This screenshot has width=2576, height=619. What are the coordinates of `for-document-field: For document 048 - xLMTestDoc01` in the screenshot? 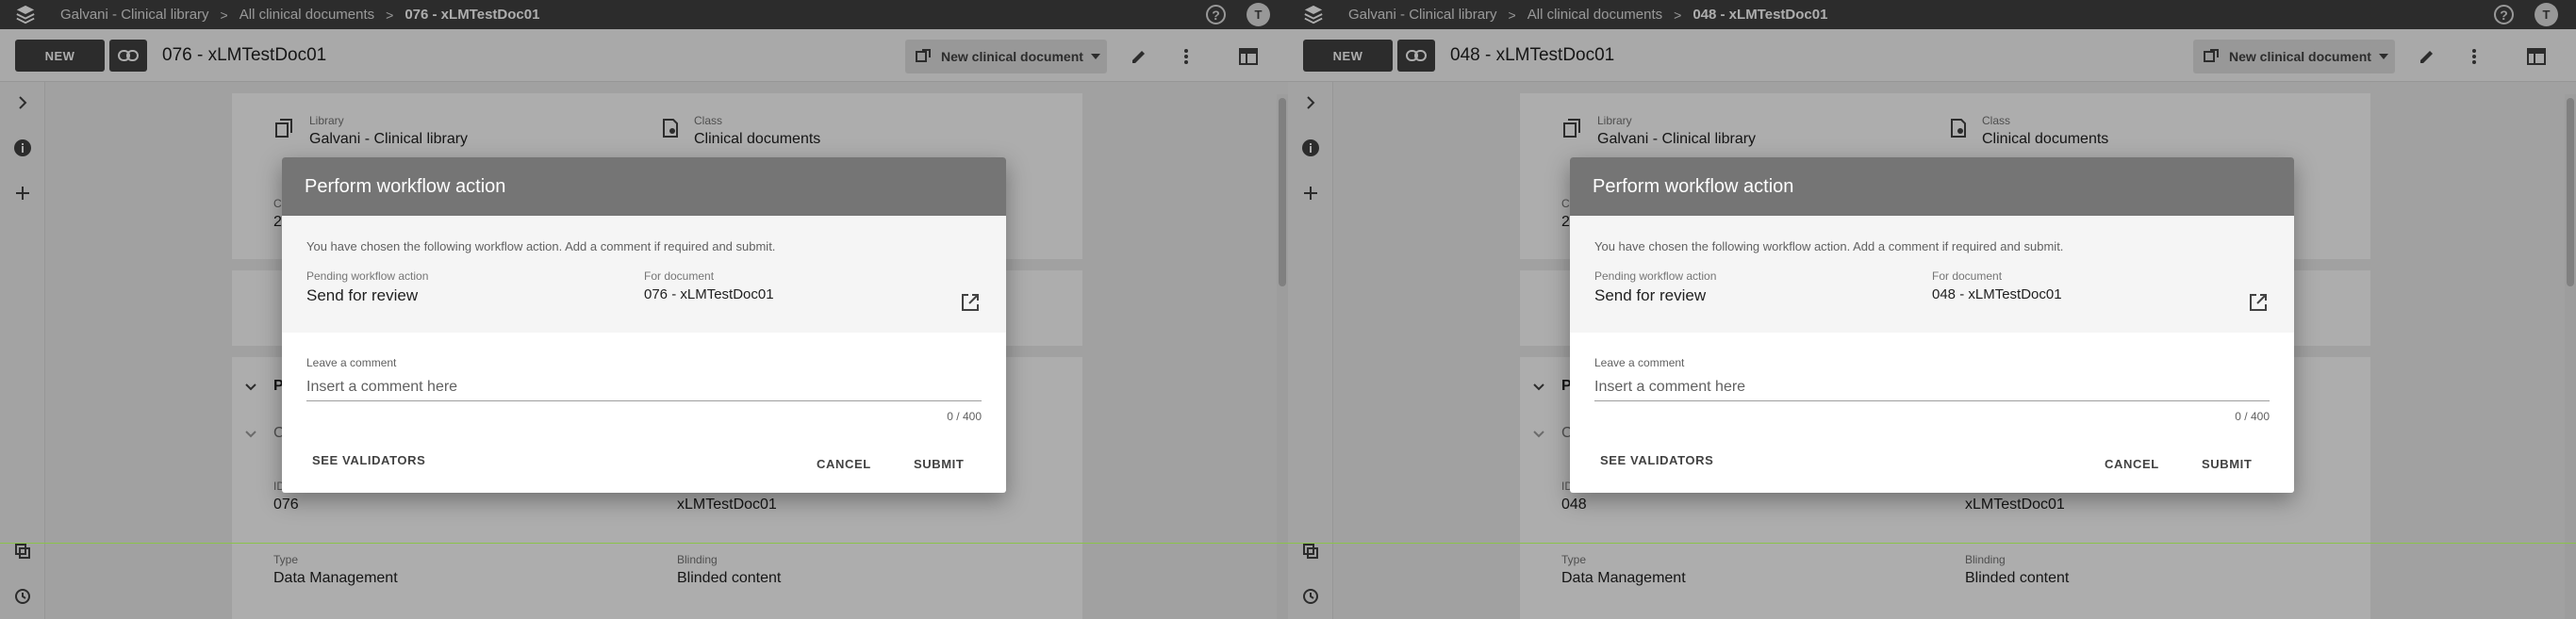 It's located at (1997, 285).